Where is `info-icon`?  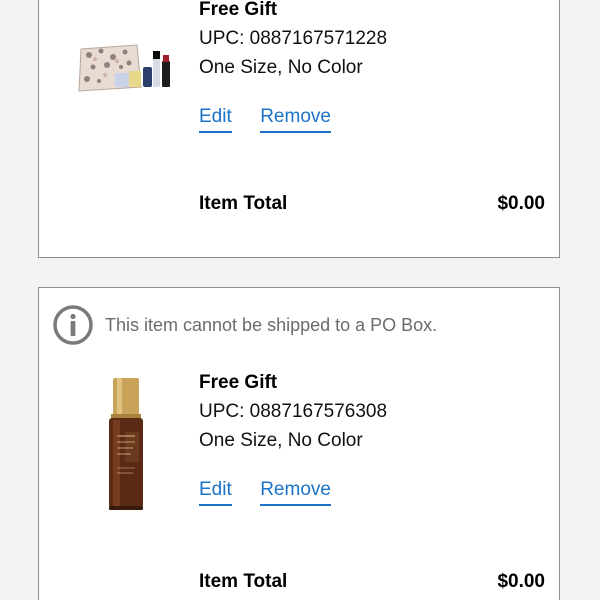 info-icon is located at coordinates (73, 325).